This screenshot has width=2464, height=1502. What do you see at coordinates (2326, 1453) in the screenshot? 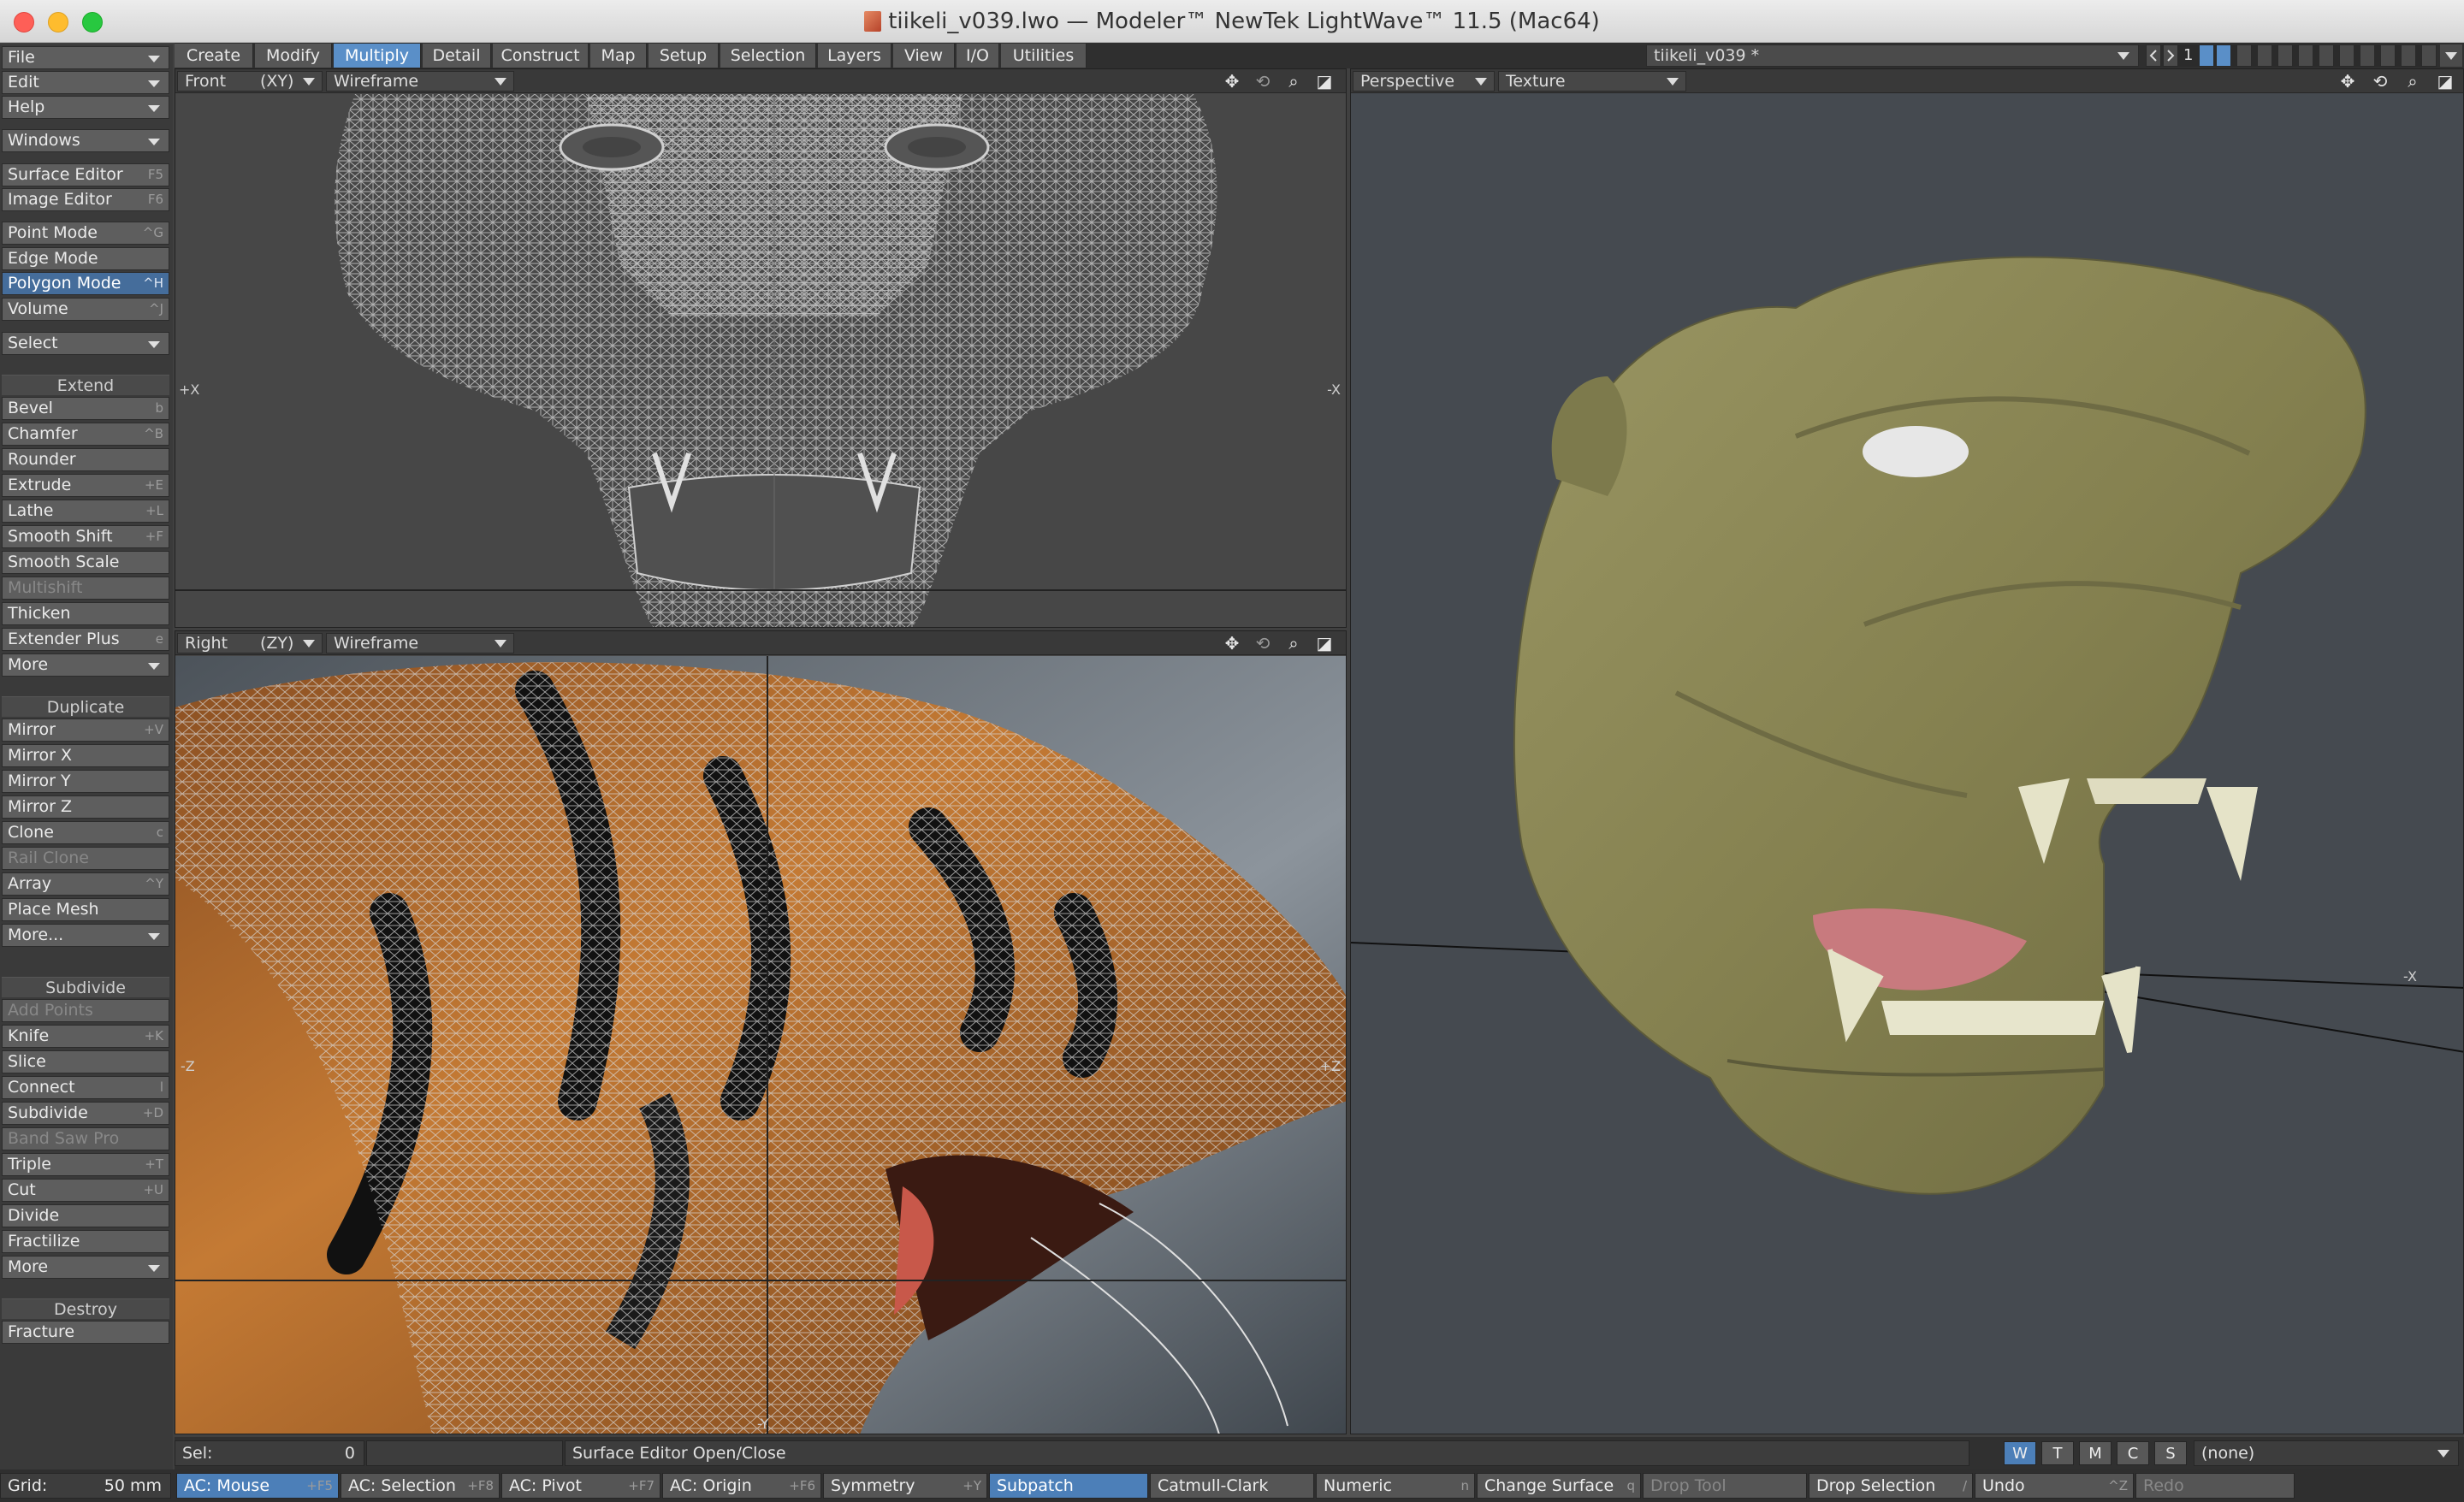
I see `surface-select: (none)` at bounding box center [2326, 1453].